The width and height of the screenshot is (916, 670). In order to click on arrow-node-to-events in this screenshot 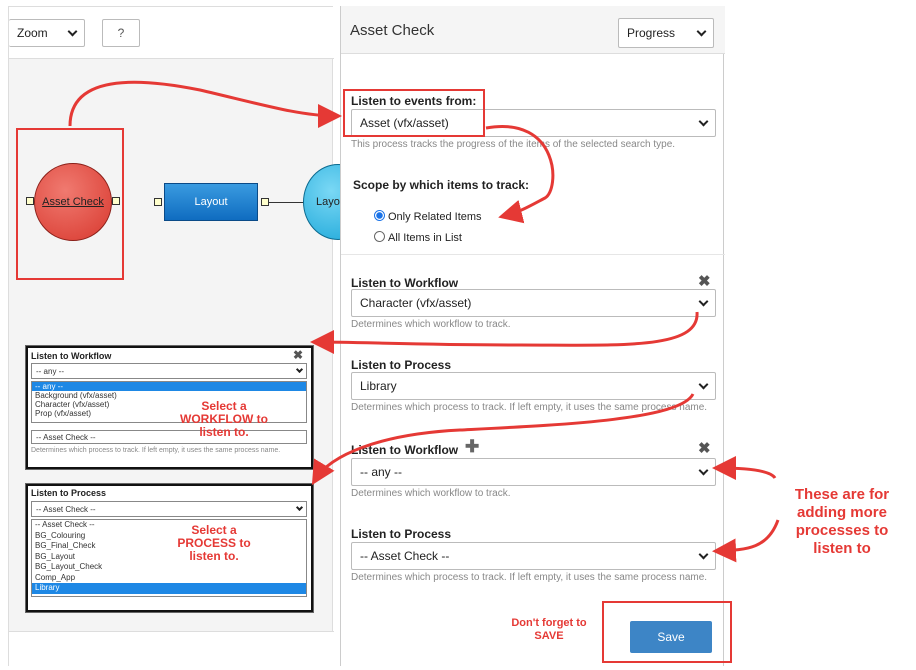, I will do `click(205, 104)`.